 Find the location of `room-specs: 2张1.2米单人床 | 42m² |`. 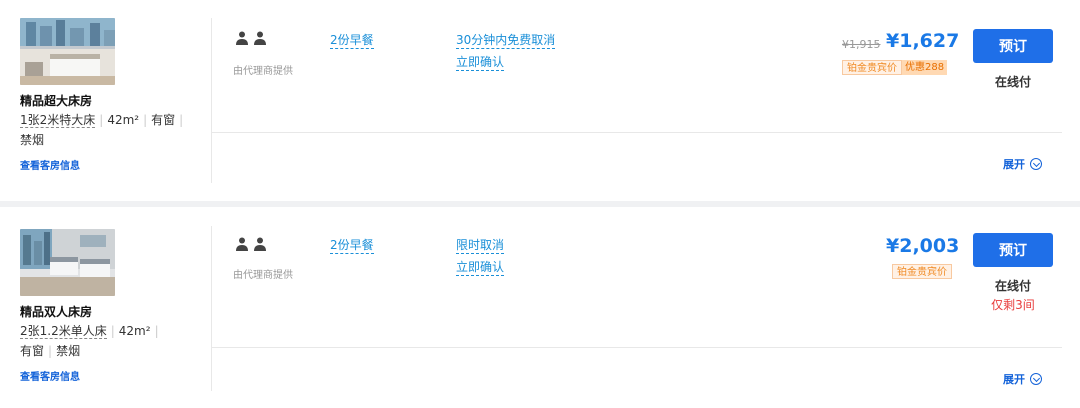

room-specs: 2张1.2米单人床 | 42m² | is located at coordinates (89, 331).